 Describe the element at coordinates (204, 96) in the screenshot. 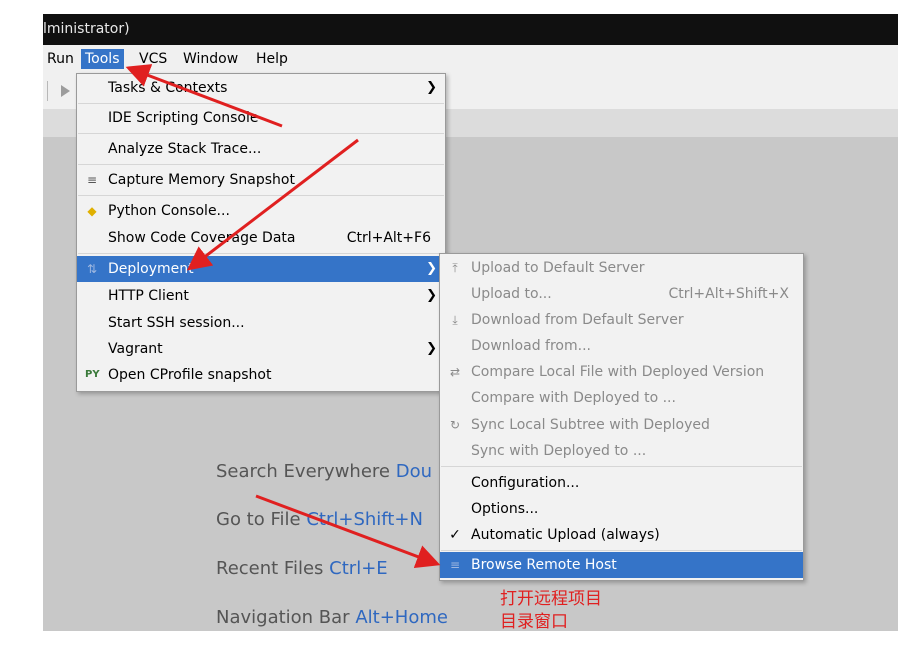

I see `arrow-to-tools-menu` at that location.